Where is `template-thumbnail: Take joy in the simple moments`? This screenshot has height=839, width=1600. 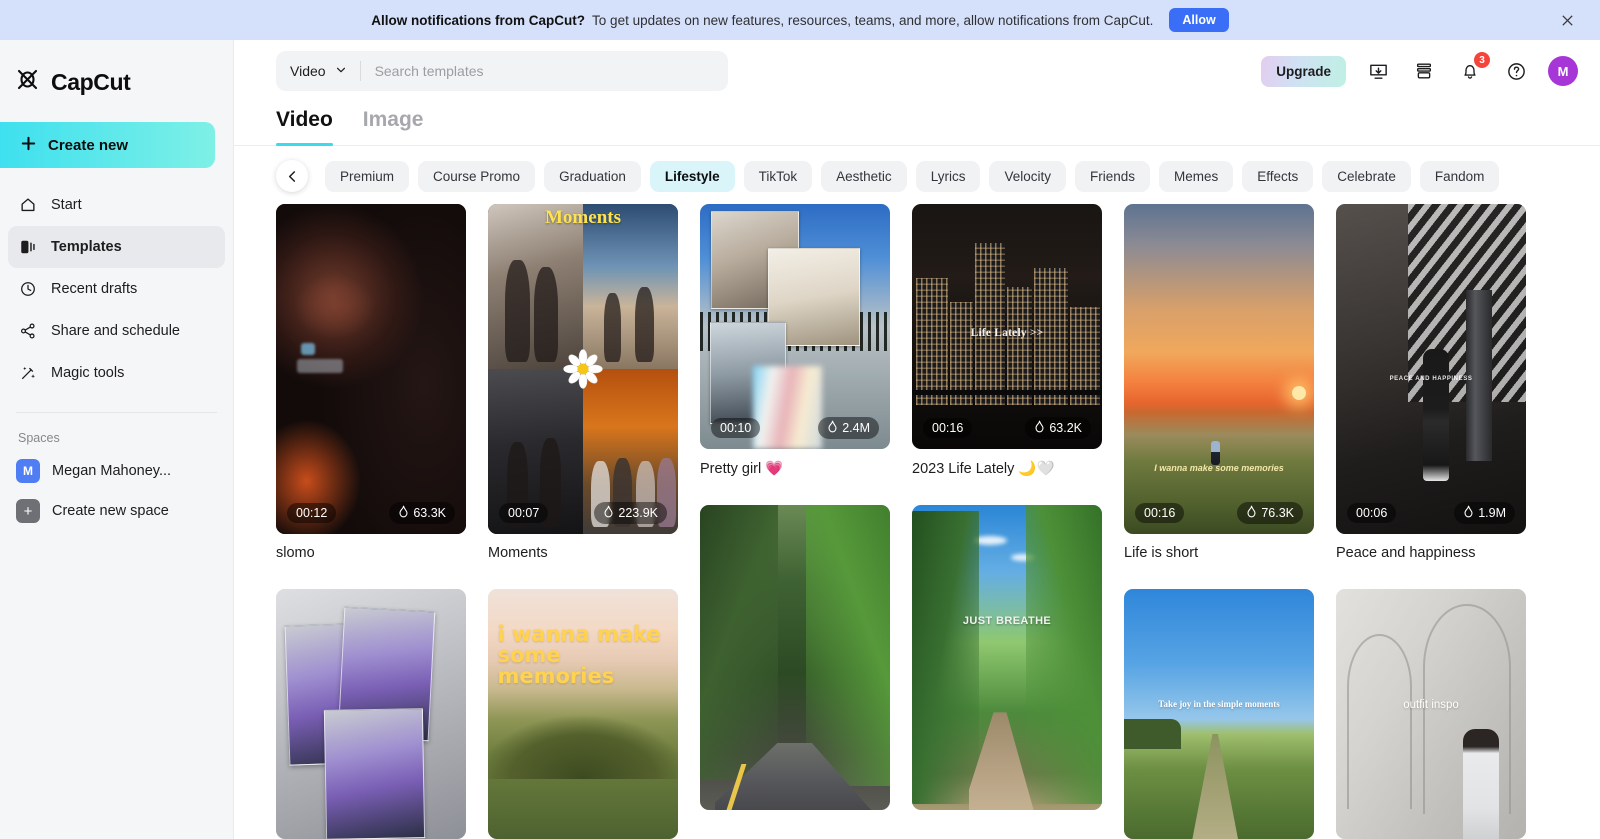
template-thumbnail: Take joy in the simple moments is located at coordinates (1219, 714).